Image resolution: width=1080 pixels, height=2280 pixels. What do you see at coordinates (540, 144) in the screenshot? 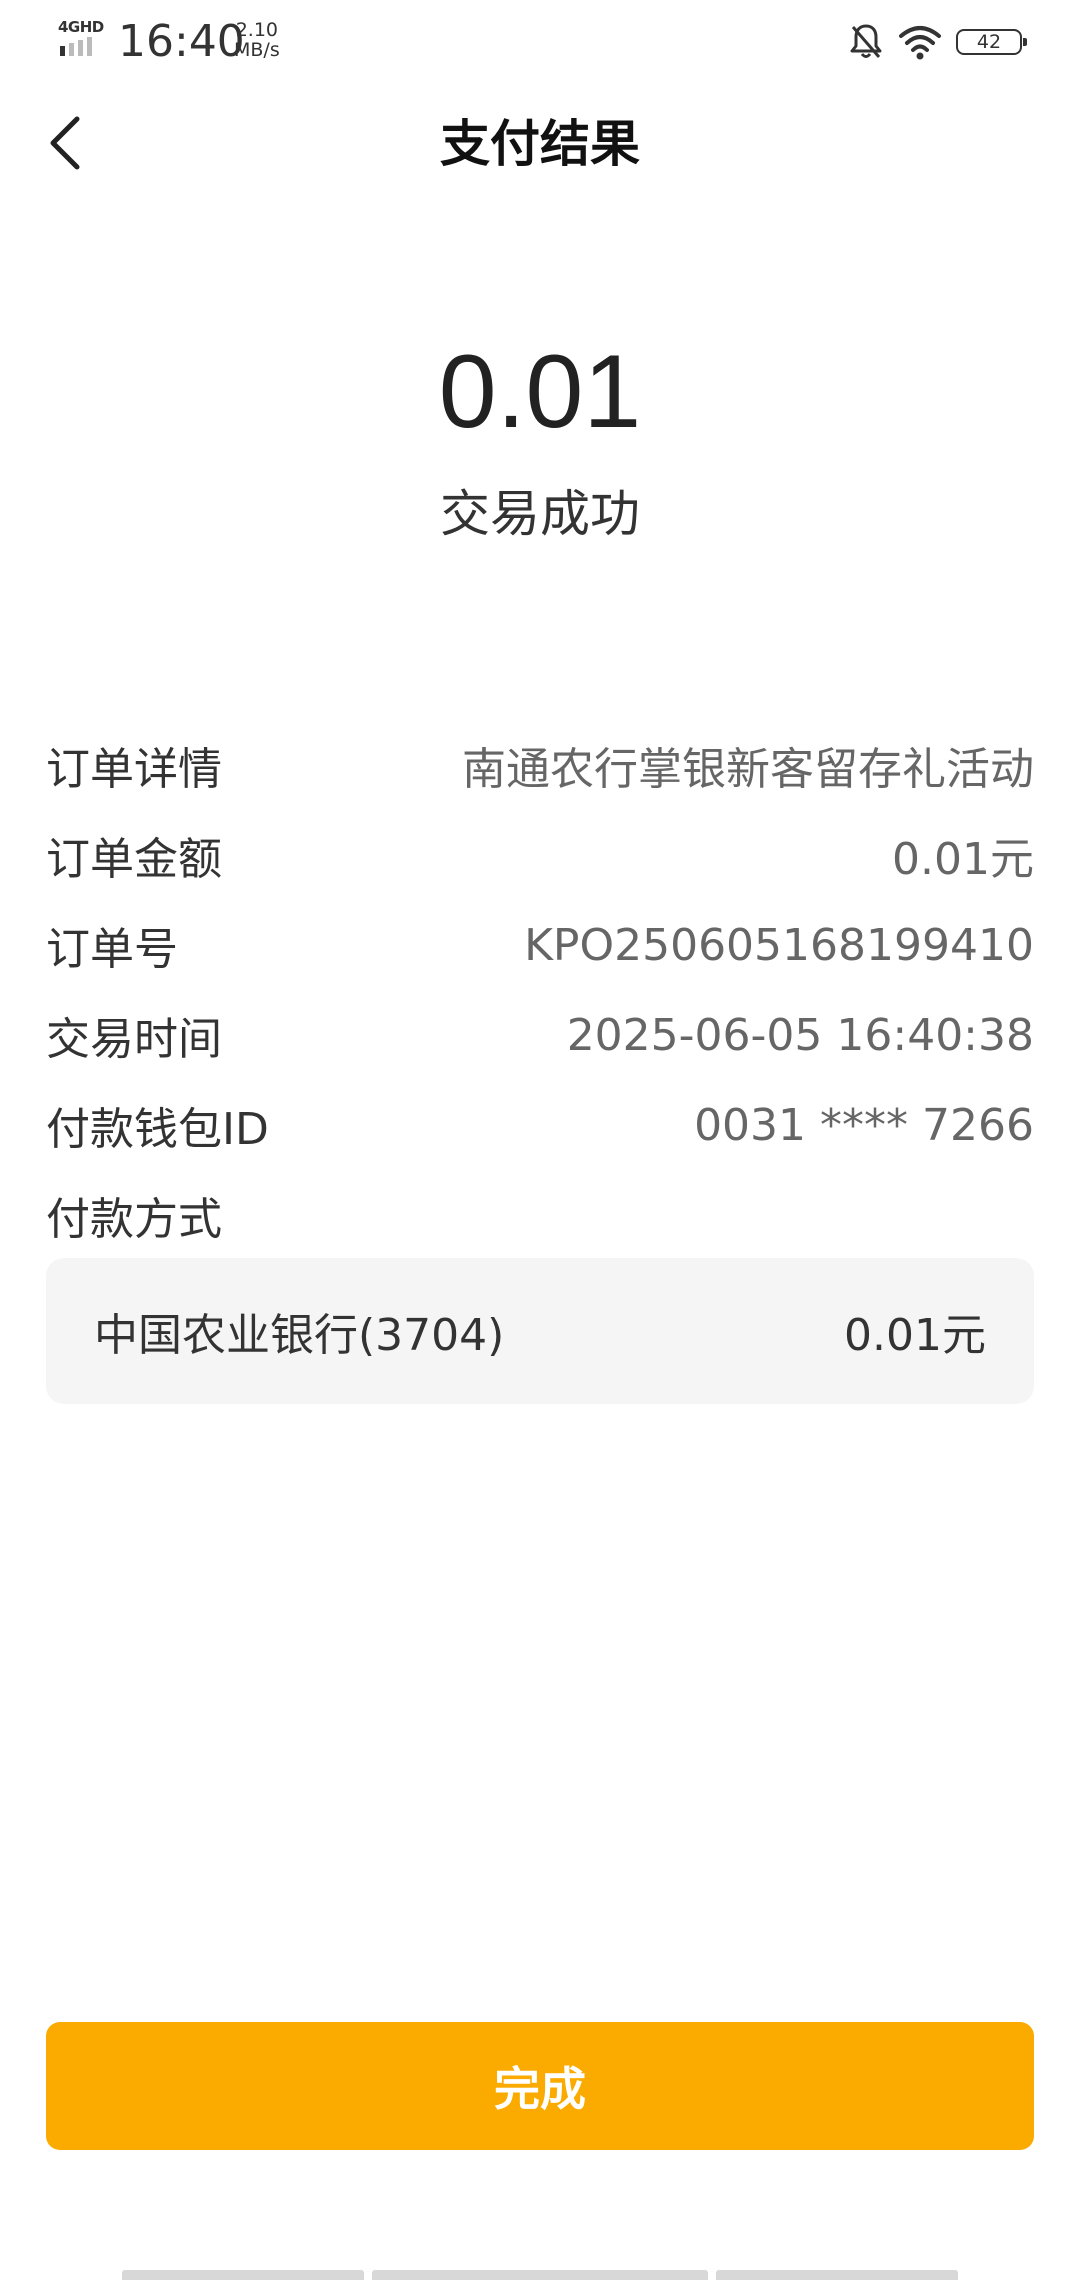
I see `page-title: 支付结果` at bounding box center [540, 144].